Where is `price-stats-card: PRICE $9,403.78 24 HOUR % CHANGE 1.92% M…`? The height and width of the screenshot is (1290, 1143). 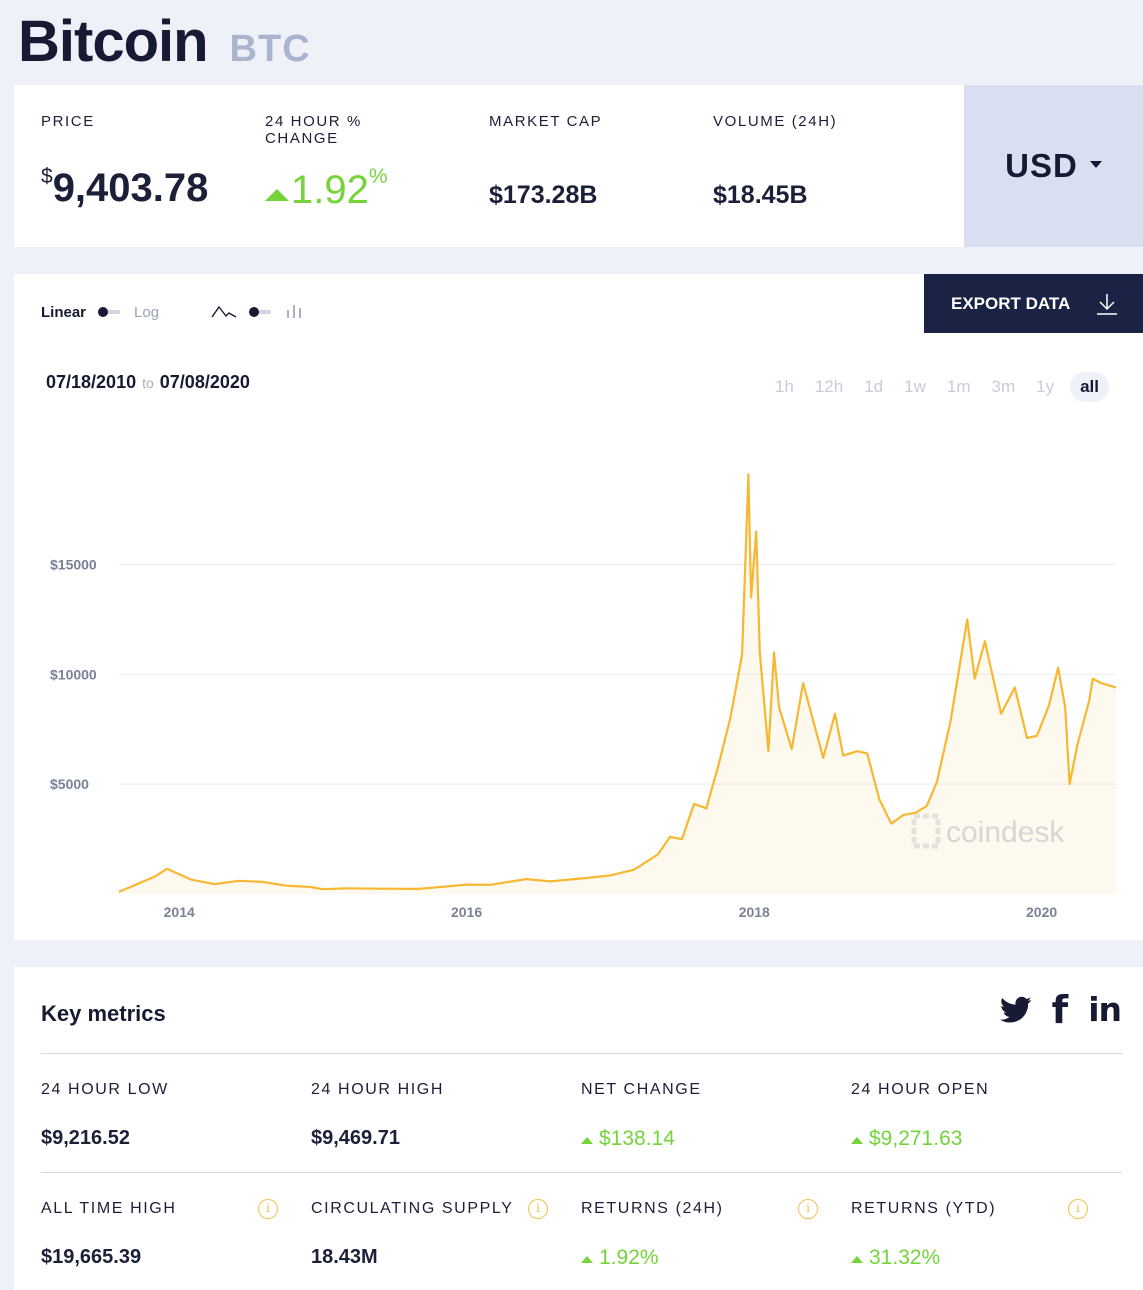
price-stats-card: PRICE $9,403.78 24 HOUR % CHANGE 1.92% M… is located at coordinates (578, 166).